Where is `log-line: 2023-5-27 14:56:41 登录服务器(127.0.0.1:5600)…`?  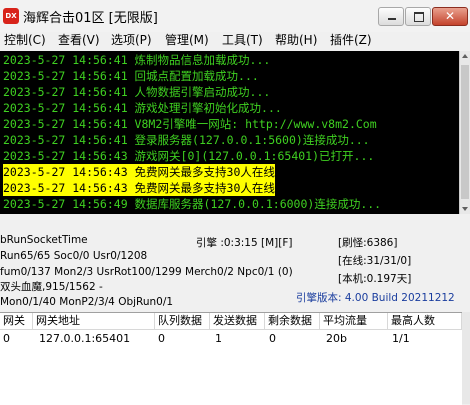
log-line: 2023-5-27 14:56:41 登录服务器(127.0.0.1:5600)… is located at coordinates (186, 140).